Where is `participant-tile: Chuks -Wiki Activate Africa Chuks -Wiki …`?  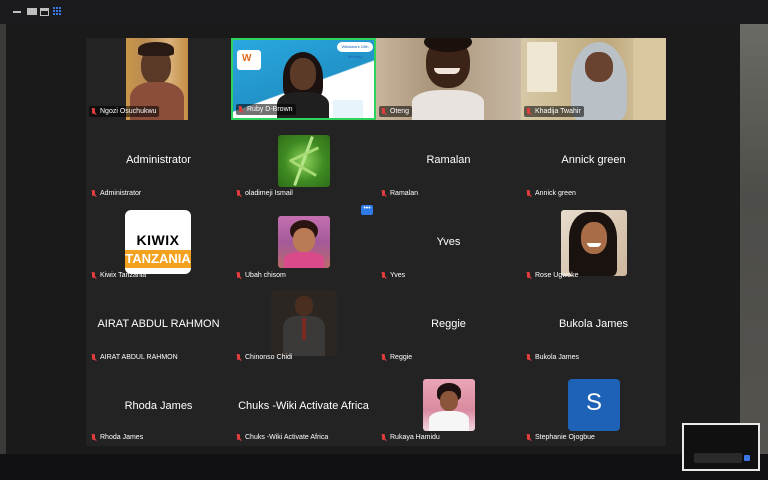
participant-tile: Chuks -Wiki Activate Africa Chuks -Wiki … is located at coordinates (303, 406).